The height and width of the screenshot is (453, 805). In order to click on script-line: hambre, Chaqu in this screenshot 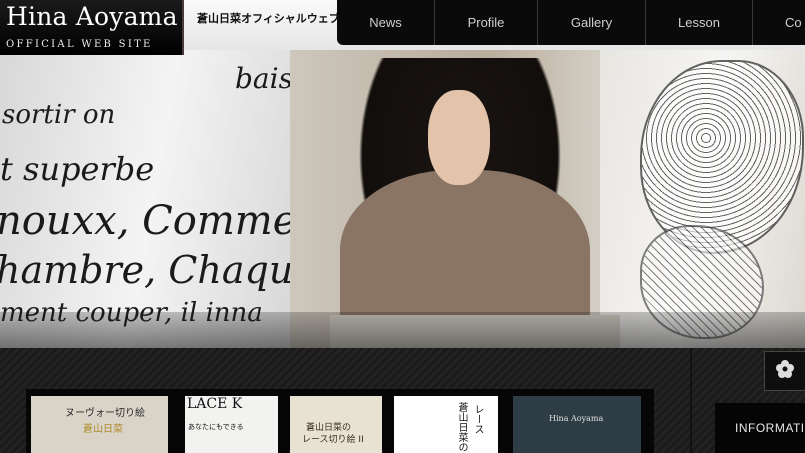, I will do `click(147, 270)`.